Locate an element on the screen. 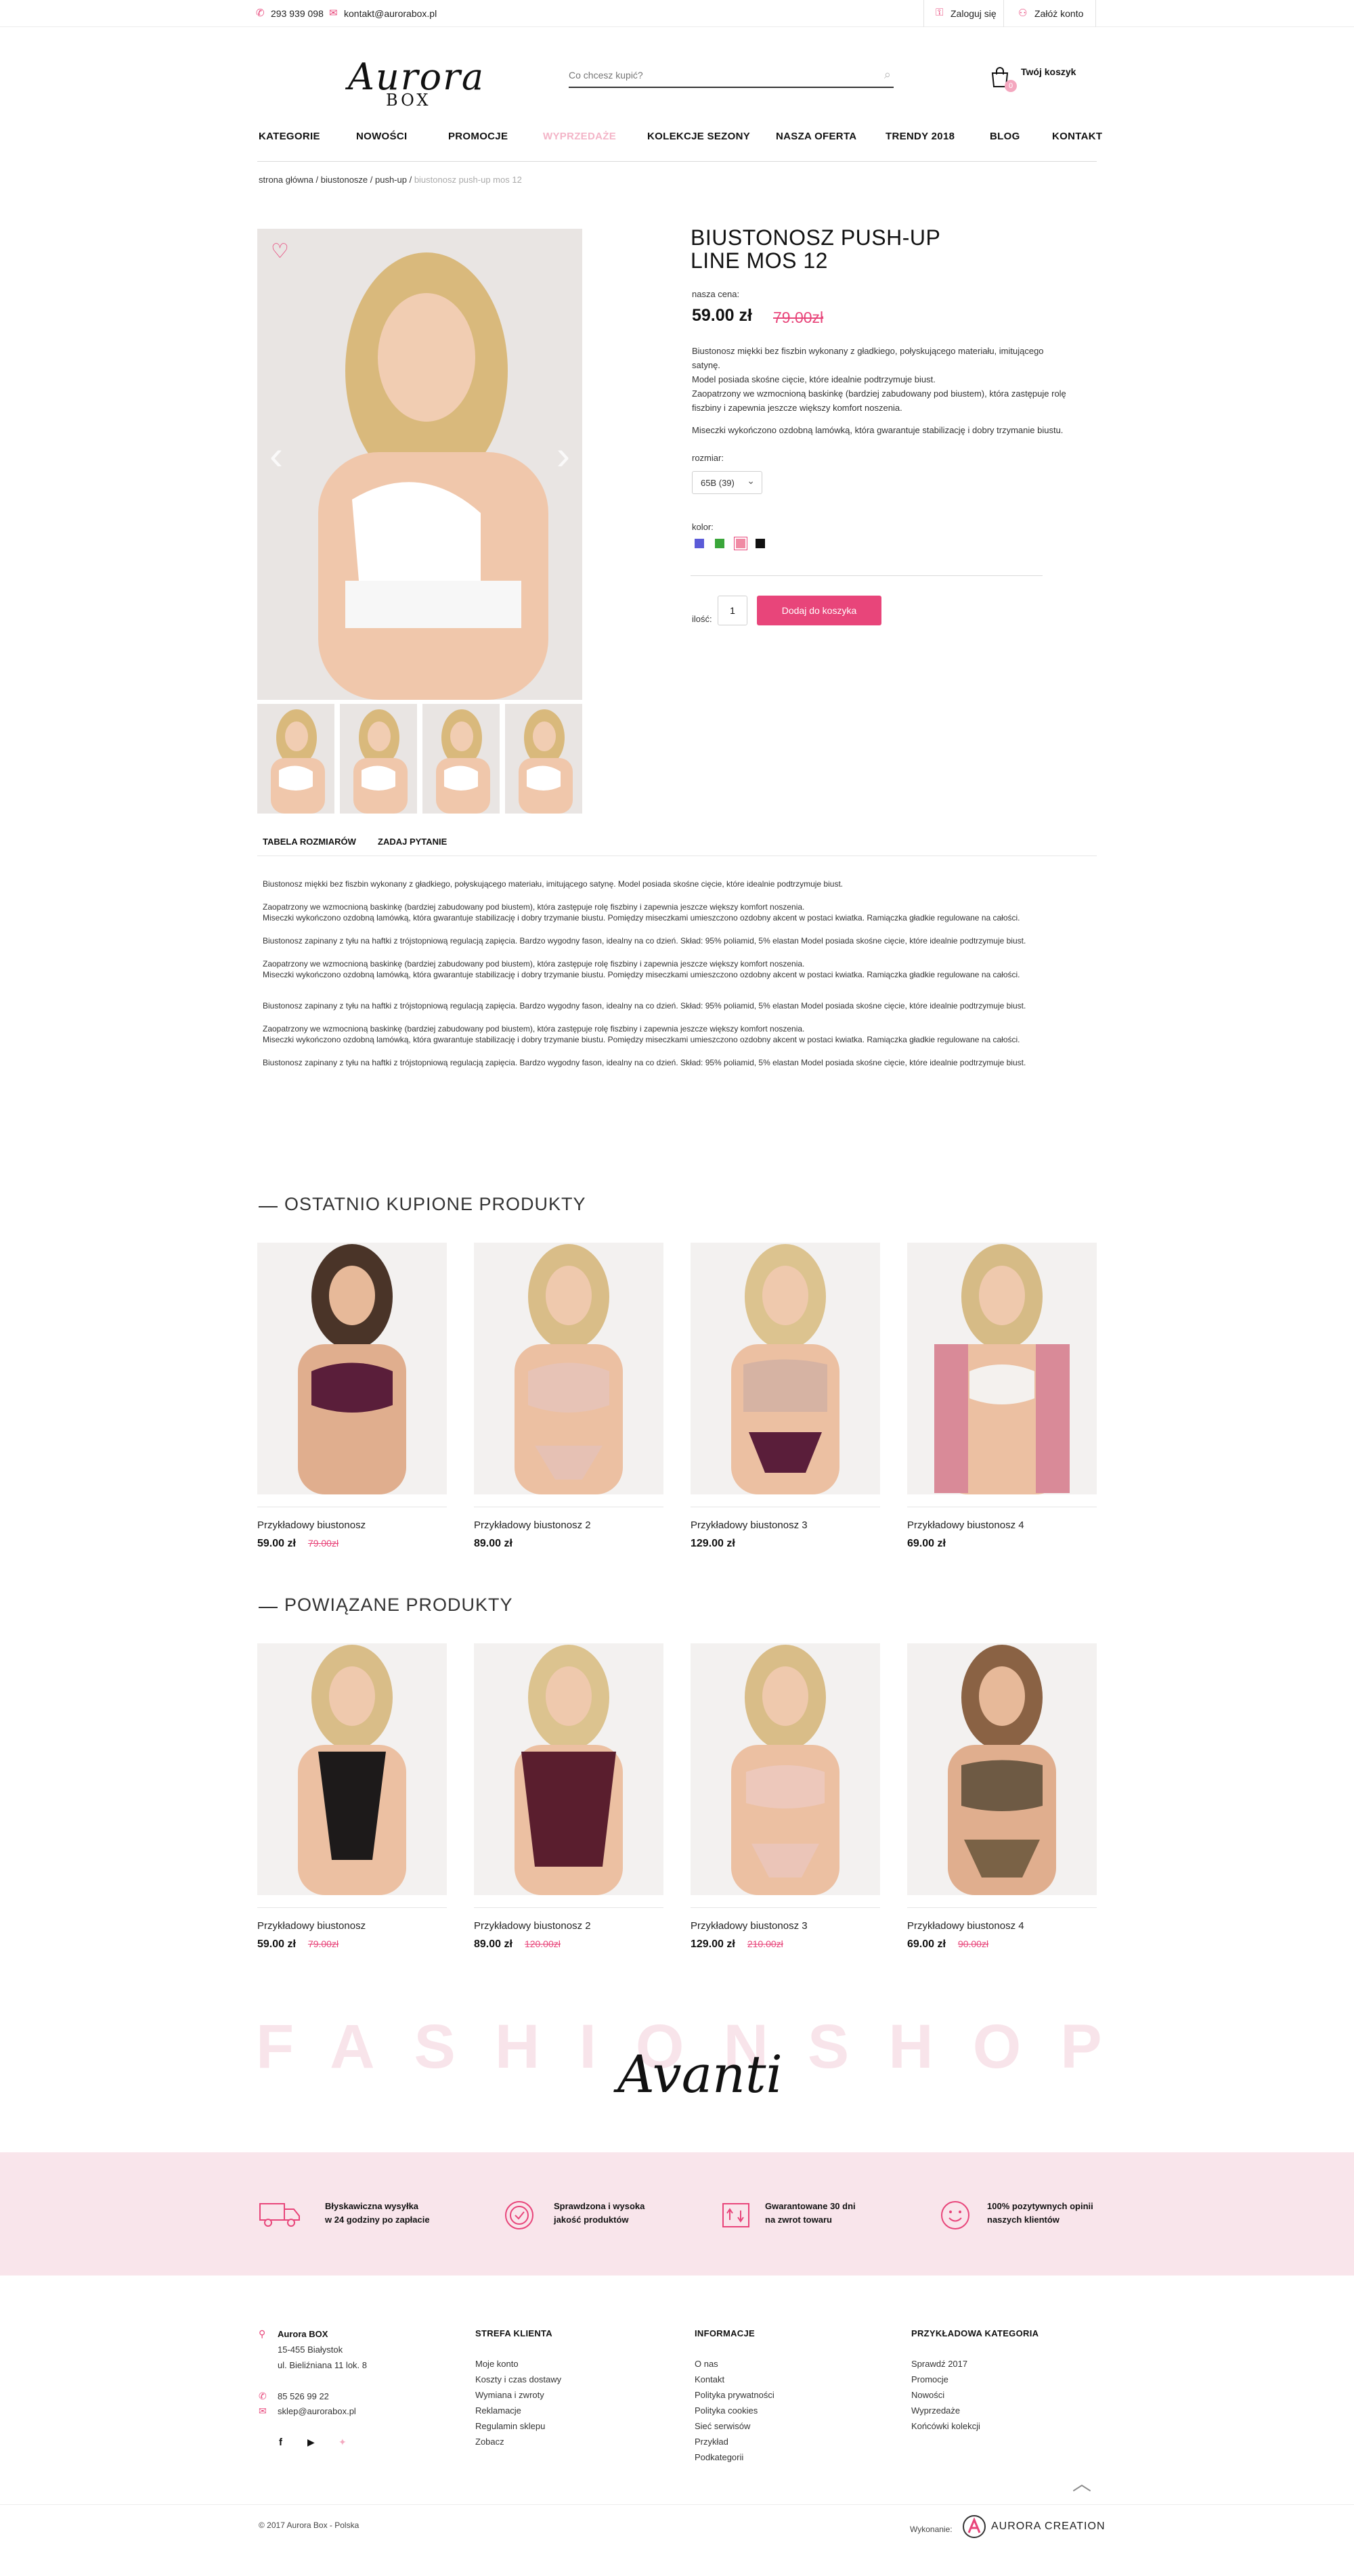 This screenshot has width=1354, height=2576. nav-oferta: NASZA OFERTA is located at coordinates (816, 136).